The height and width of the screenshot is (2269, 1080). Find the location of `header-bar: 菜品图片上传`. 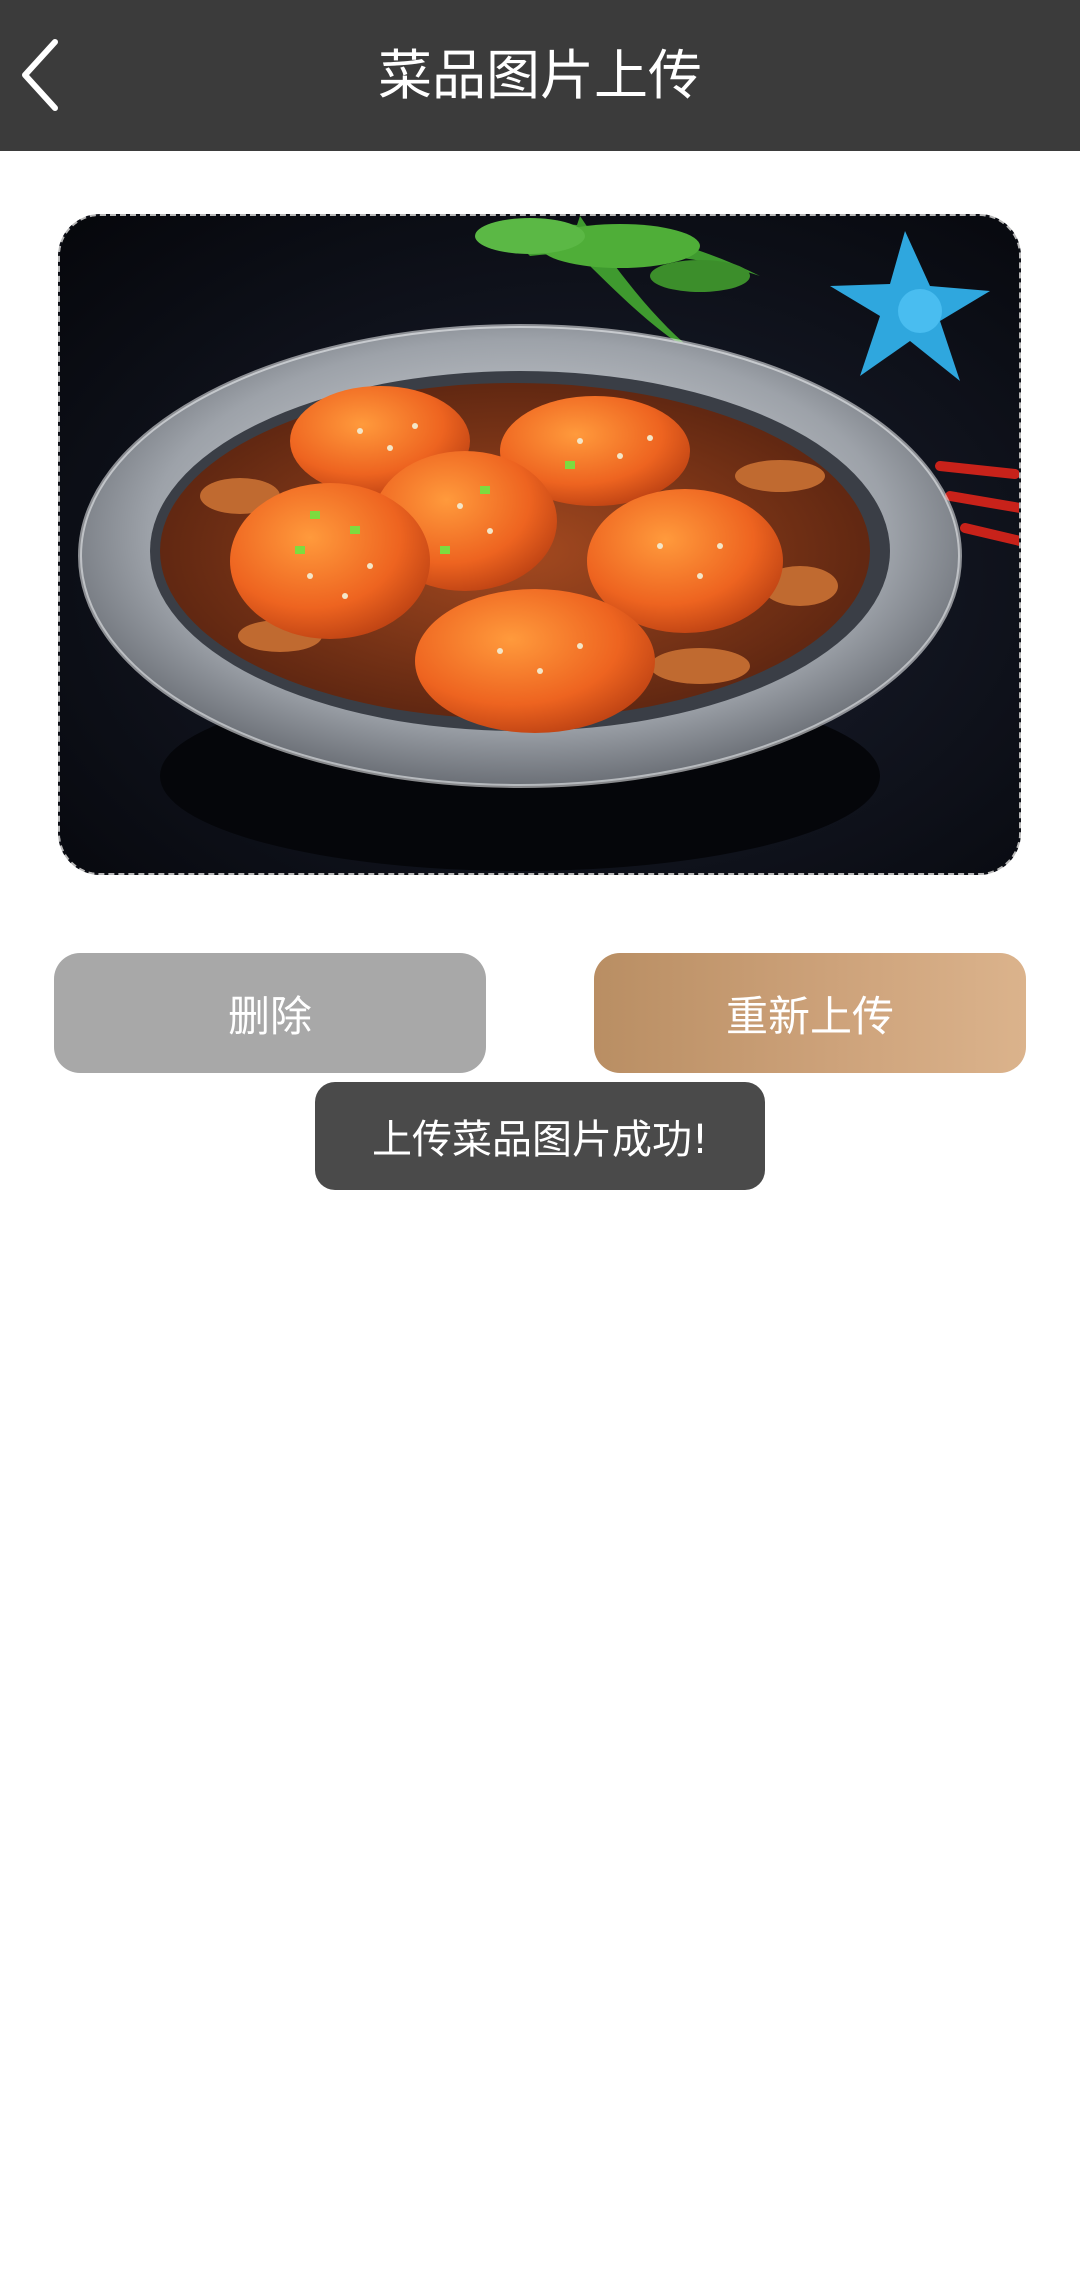

header-bar: 菜品图片上传 is located at coordinates (540, 75).